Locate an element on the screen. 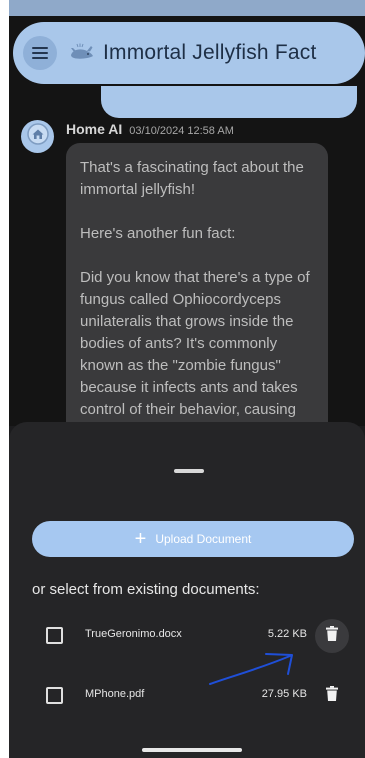 The image size is (365, 758). annotation-arrow-icon is located at coordinates (252, 668).